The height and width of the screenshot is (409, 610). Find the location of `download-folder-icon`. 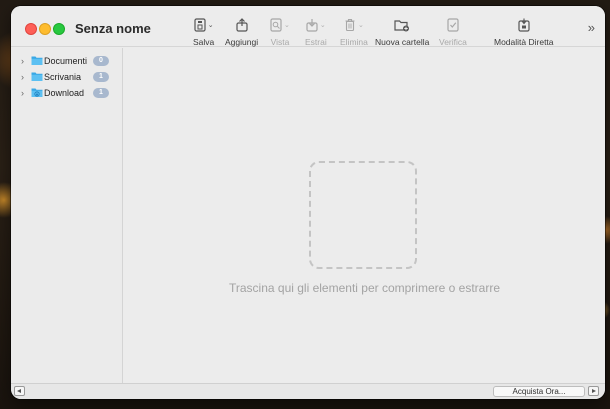

download-folder-icon is located at coordinates (37, 92).